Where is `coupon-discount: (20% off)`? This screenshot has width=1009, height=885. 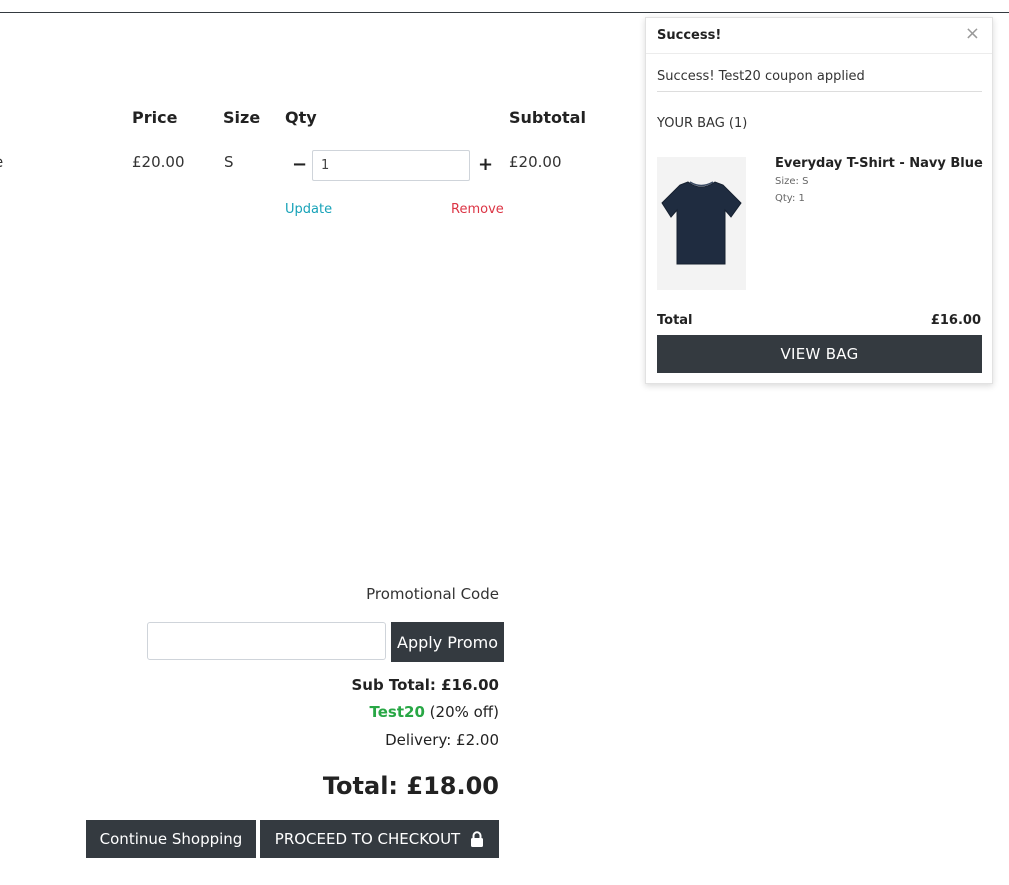
coupon-discount: (20% off) is located at coordinates (461, 712).